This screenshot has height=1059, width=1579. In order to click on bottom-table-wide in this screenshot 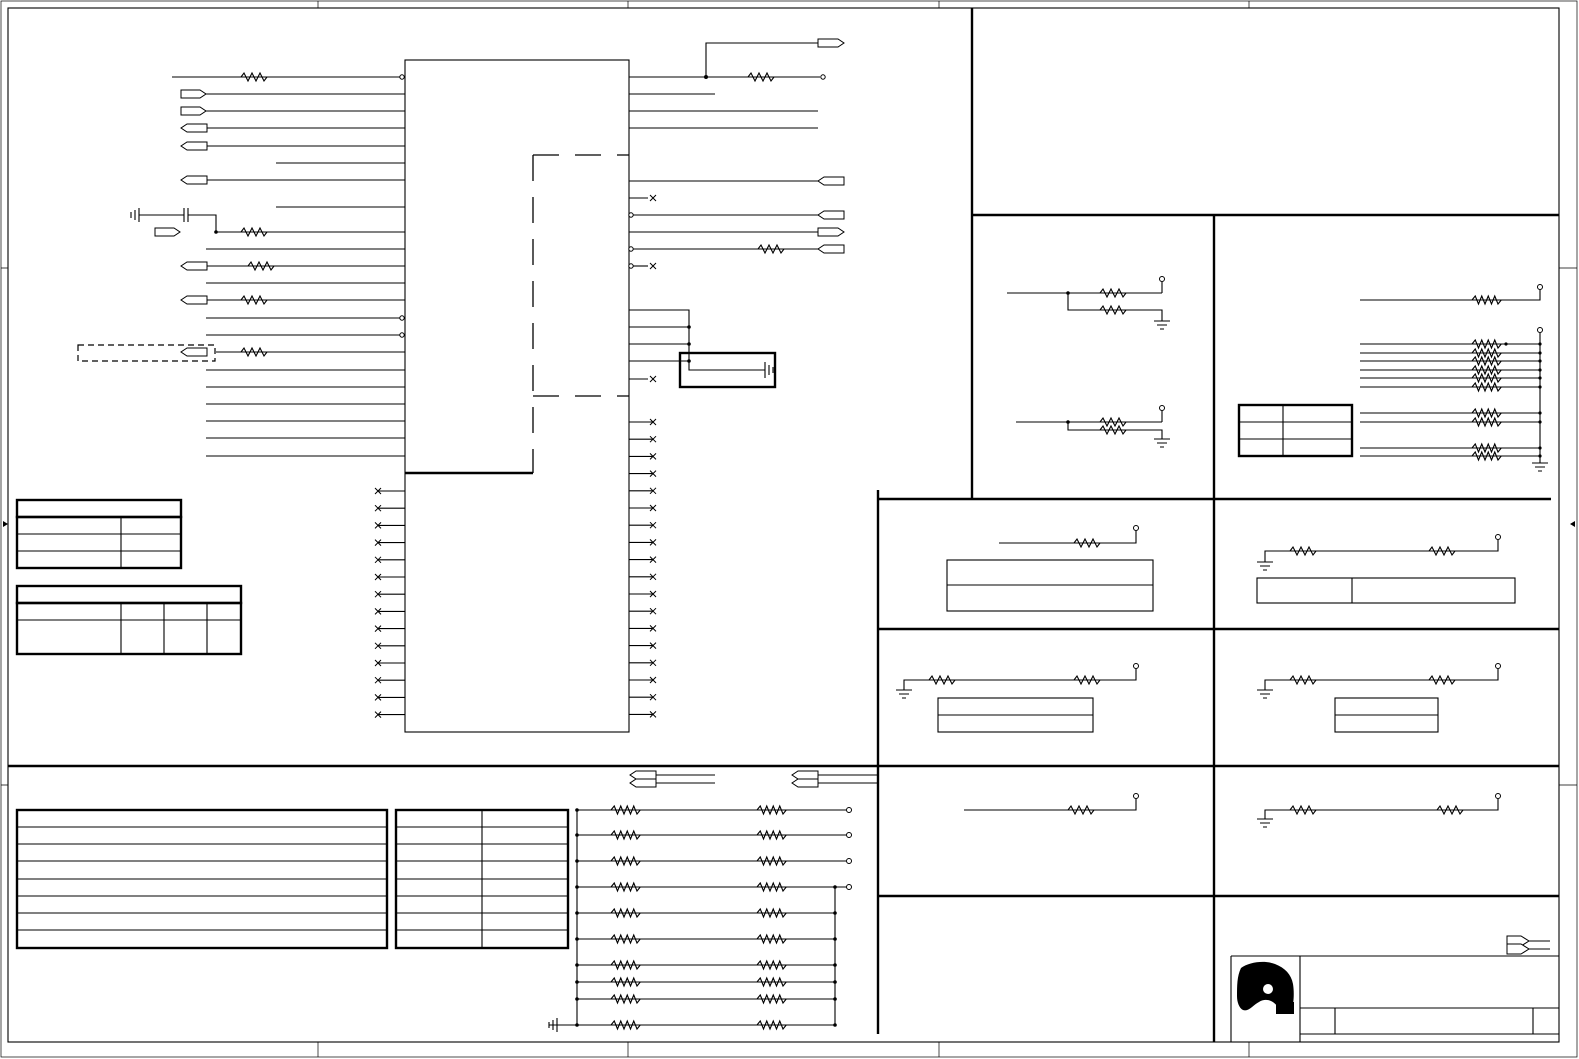, I will do `click(202, 879)`.